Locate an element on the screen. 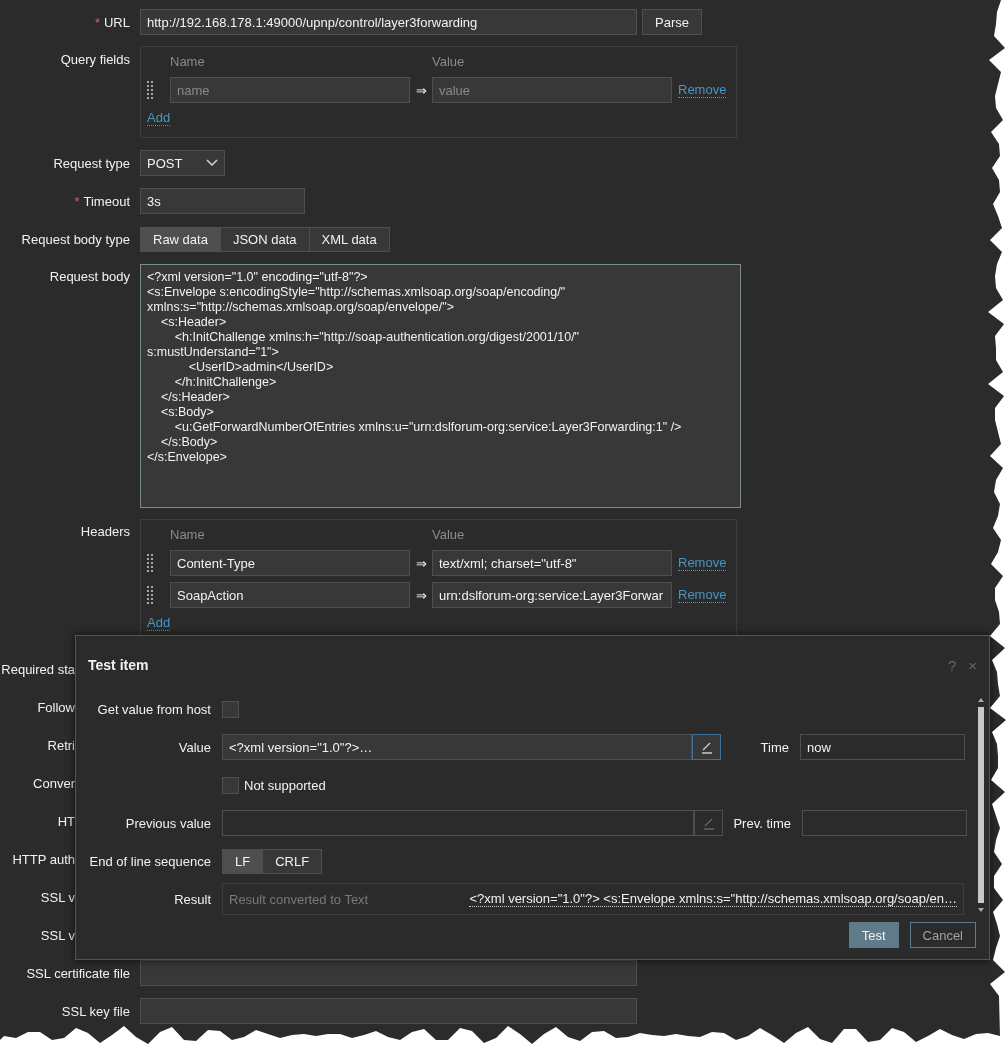 The height and width of the screenshot is (1048, 1008). field-label: Value is located at coordinates (194, 747).